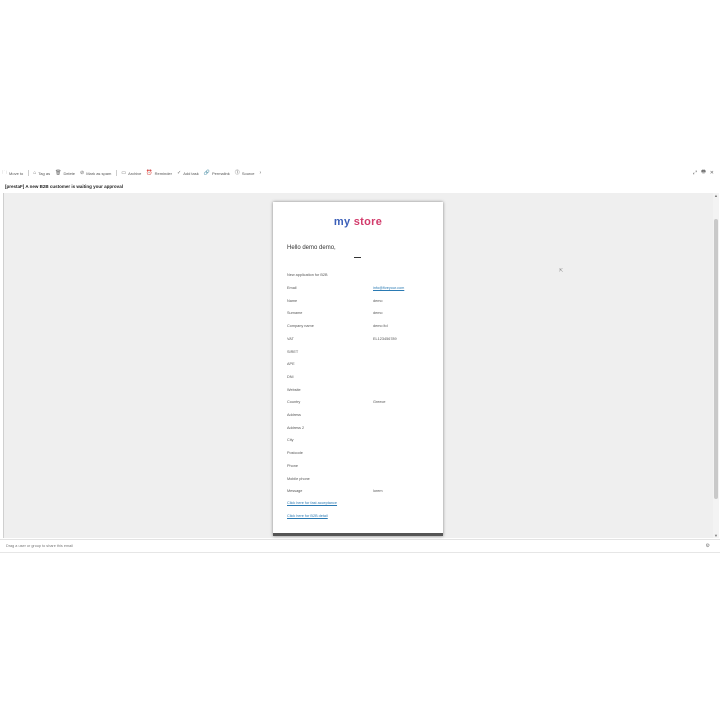 The width and height of the screenshot is (720, 720). What do you see at coordinates (124, 172) in the screenshot?
I see `archive-icon: ▭` at bounding box center [124, 172].